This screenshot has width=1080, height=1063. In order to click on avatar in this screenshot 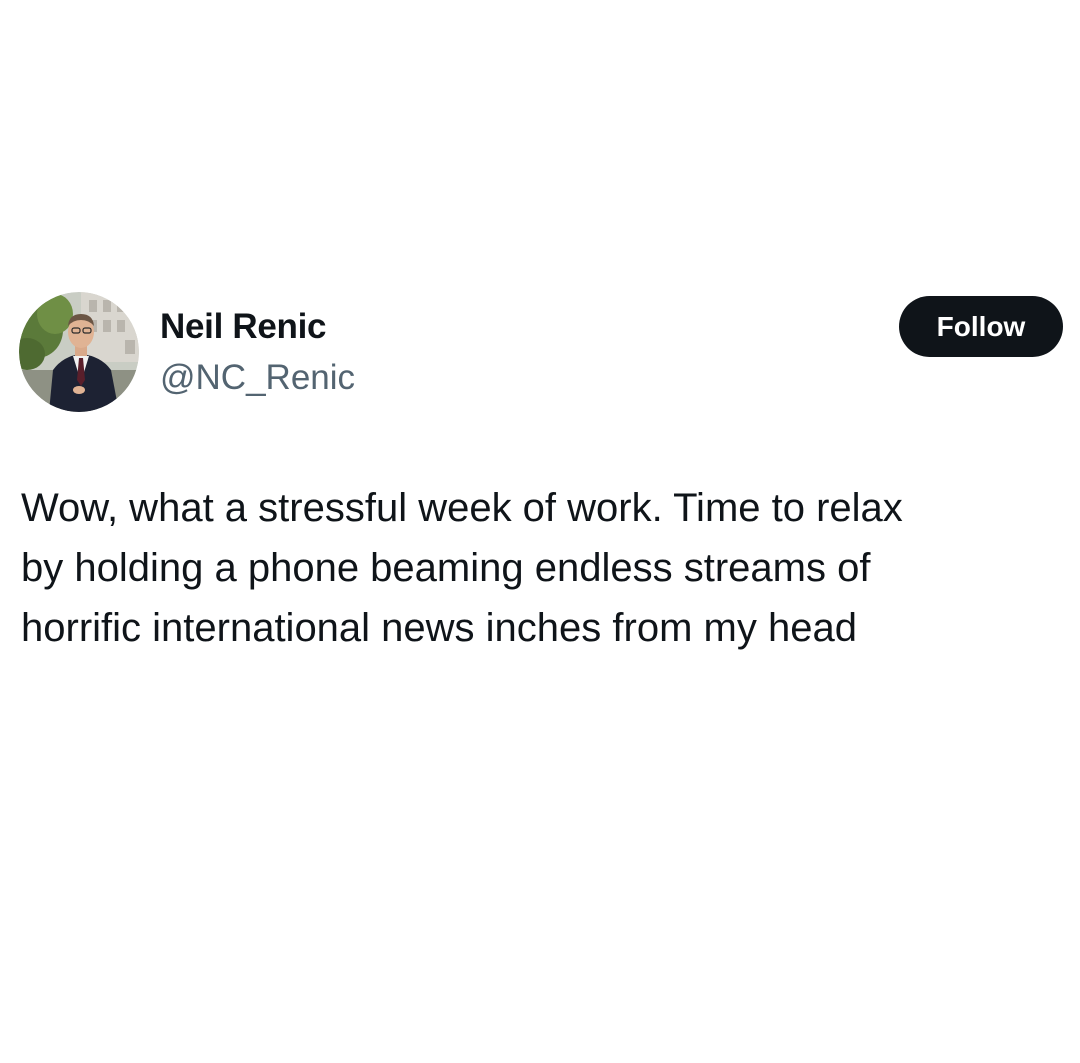, I will do `click(79, 352)`.